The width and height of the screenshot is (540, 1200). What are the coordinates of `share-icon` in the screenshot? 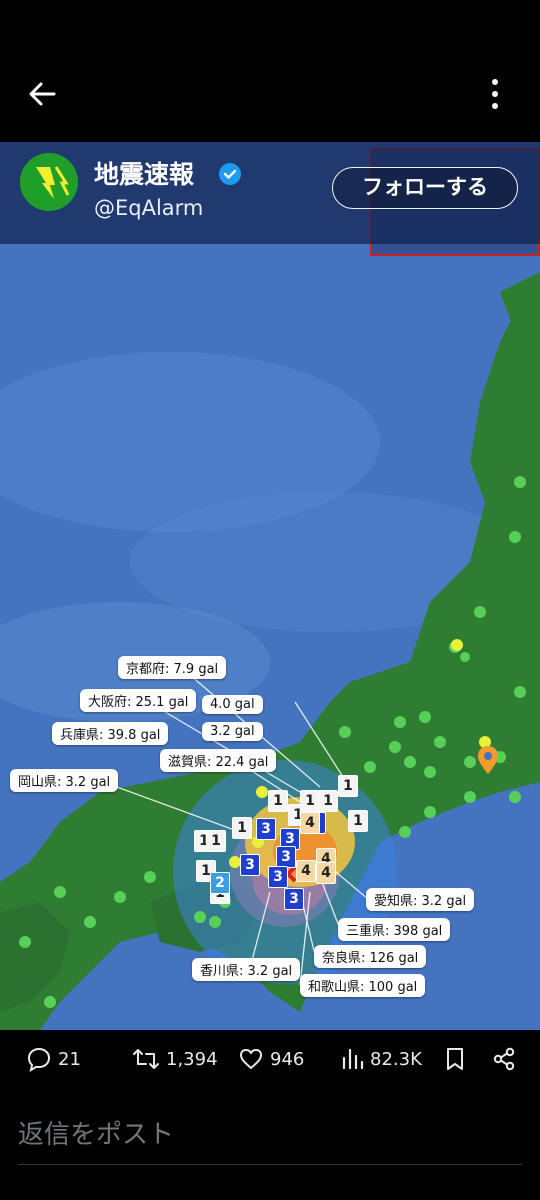 It's located at (504, 1059).